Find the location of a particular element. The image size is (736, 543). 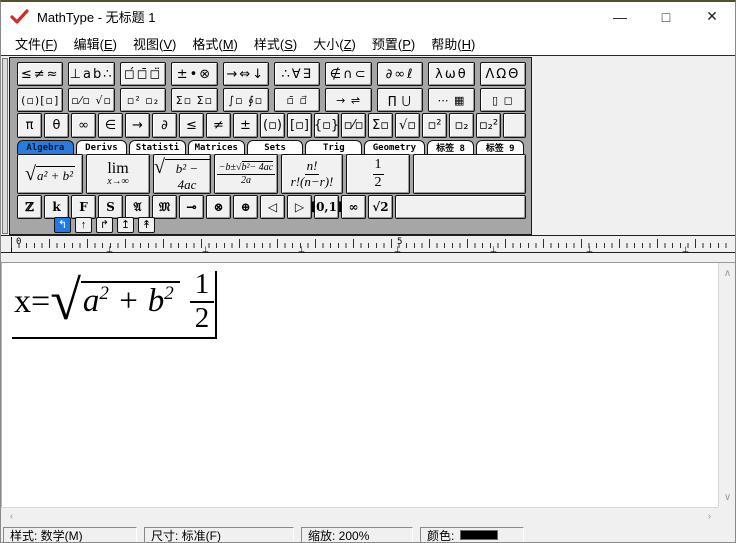

logic-symbols-palette: ∴∀∃ is located at coordinates (297, 74).